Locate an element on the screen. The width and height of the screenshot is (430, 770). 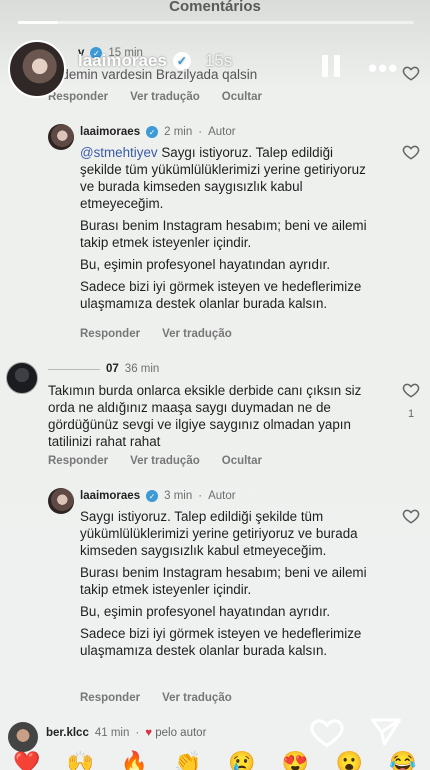
reaction-sad: 😢 is located at coordinates (241, 760).